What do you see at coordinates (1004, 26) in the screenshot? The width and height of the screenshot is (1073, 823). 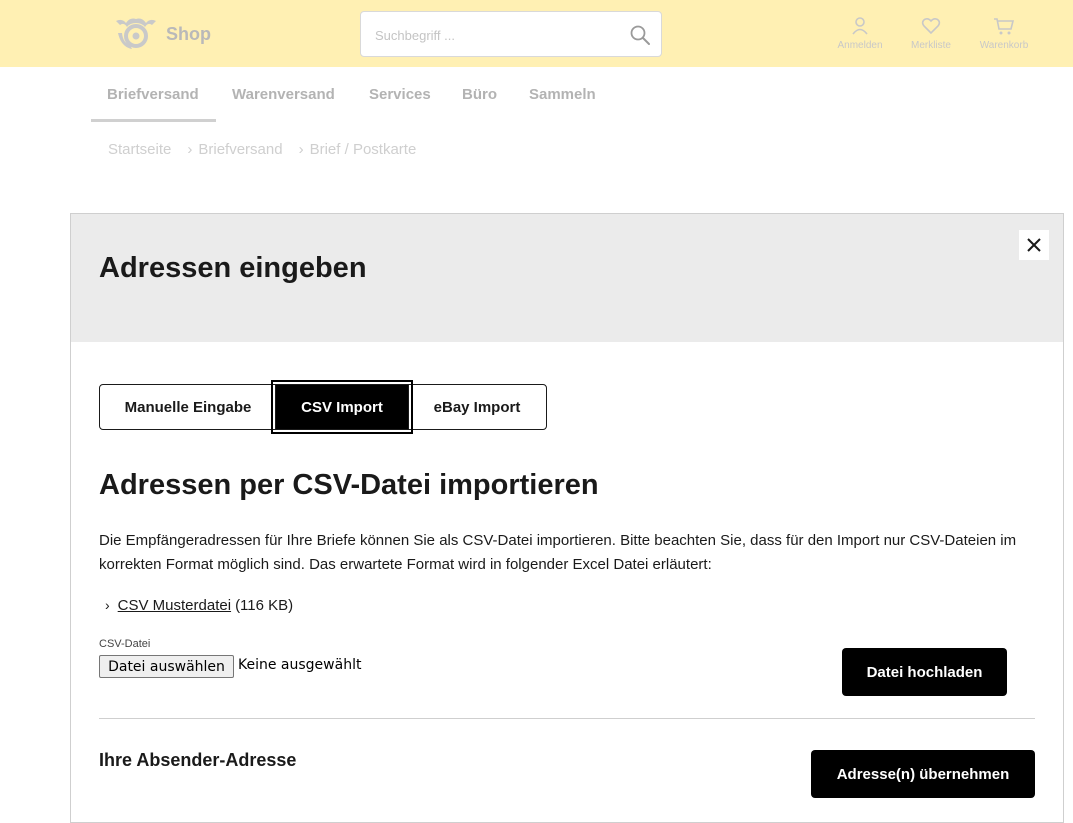 I see `cart-icon` at bounding box center [1004, 26].